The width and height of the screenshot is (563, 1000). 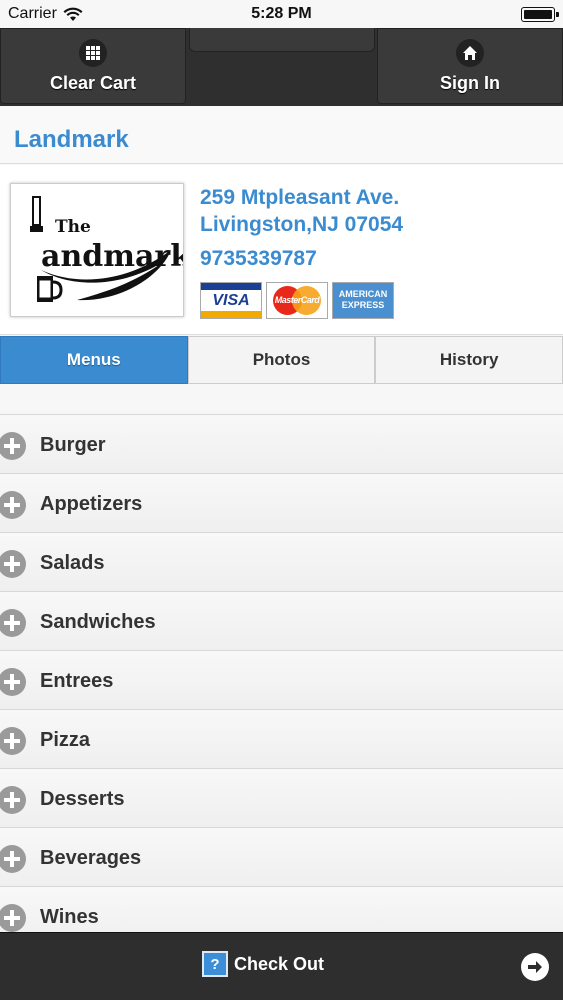 What do you see at coordinates (281, 856) in the screenshot?
I see `menu-item-beverages: Beverages` at bounding box center [281, 856].